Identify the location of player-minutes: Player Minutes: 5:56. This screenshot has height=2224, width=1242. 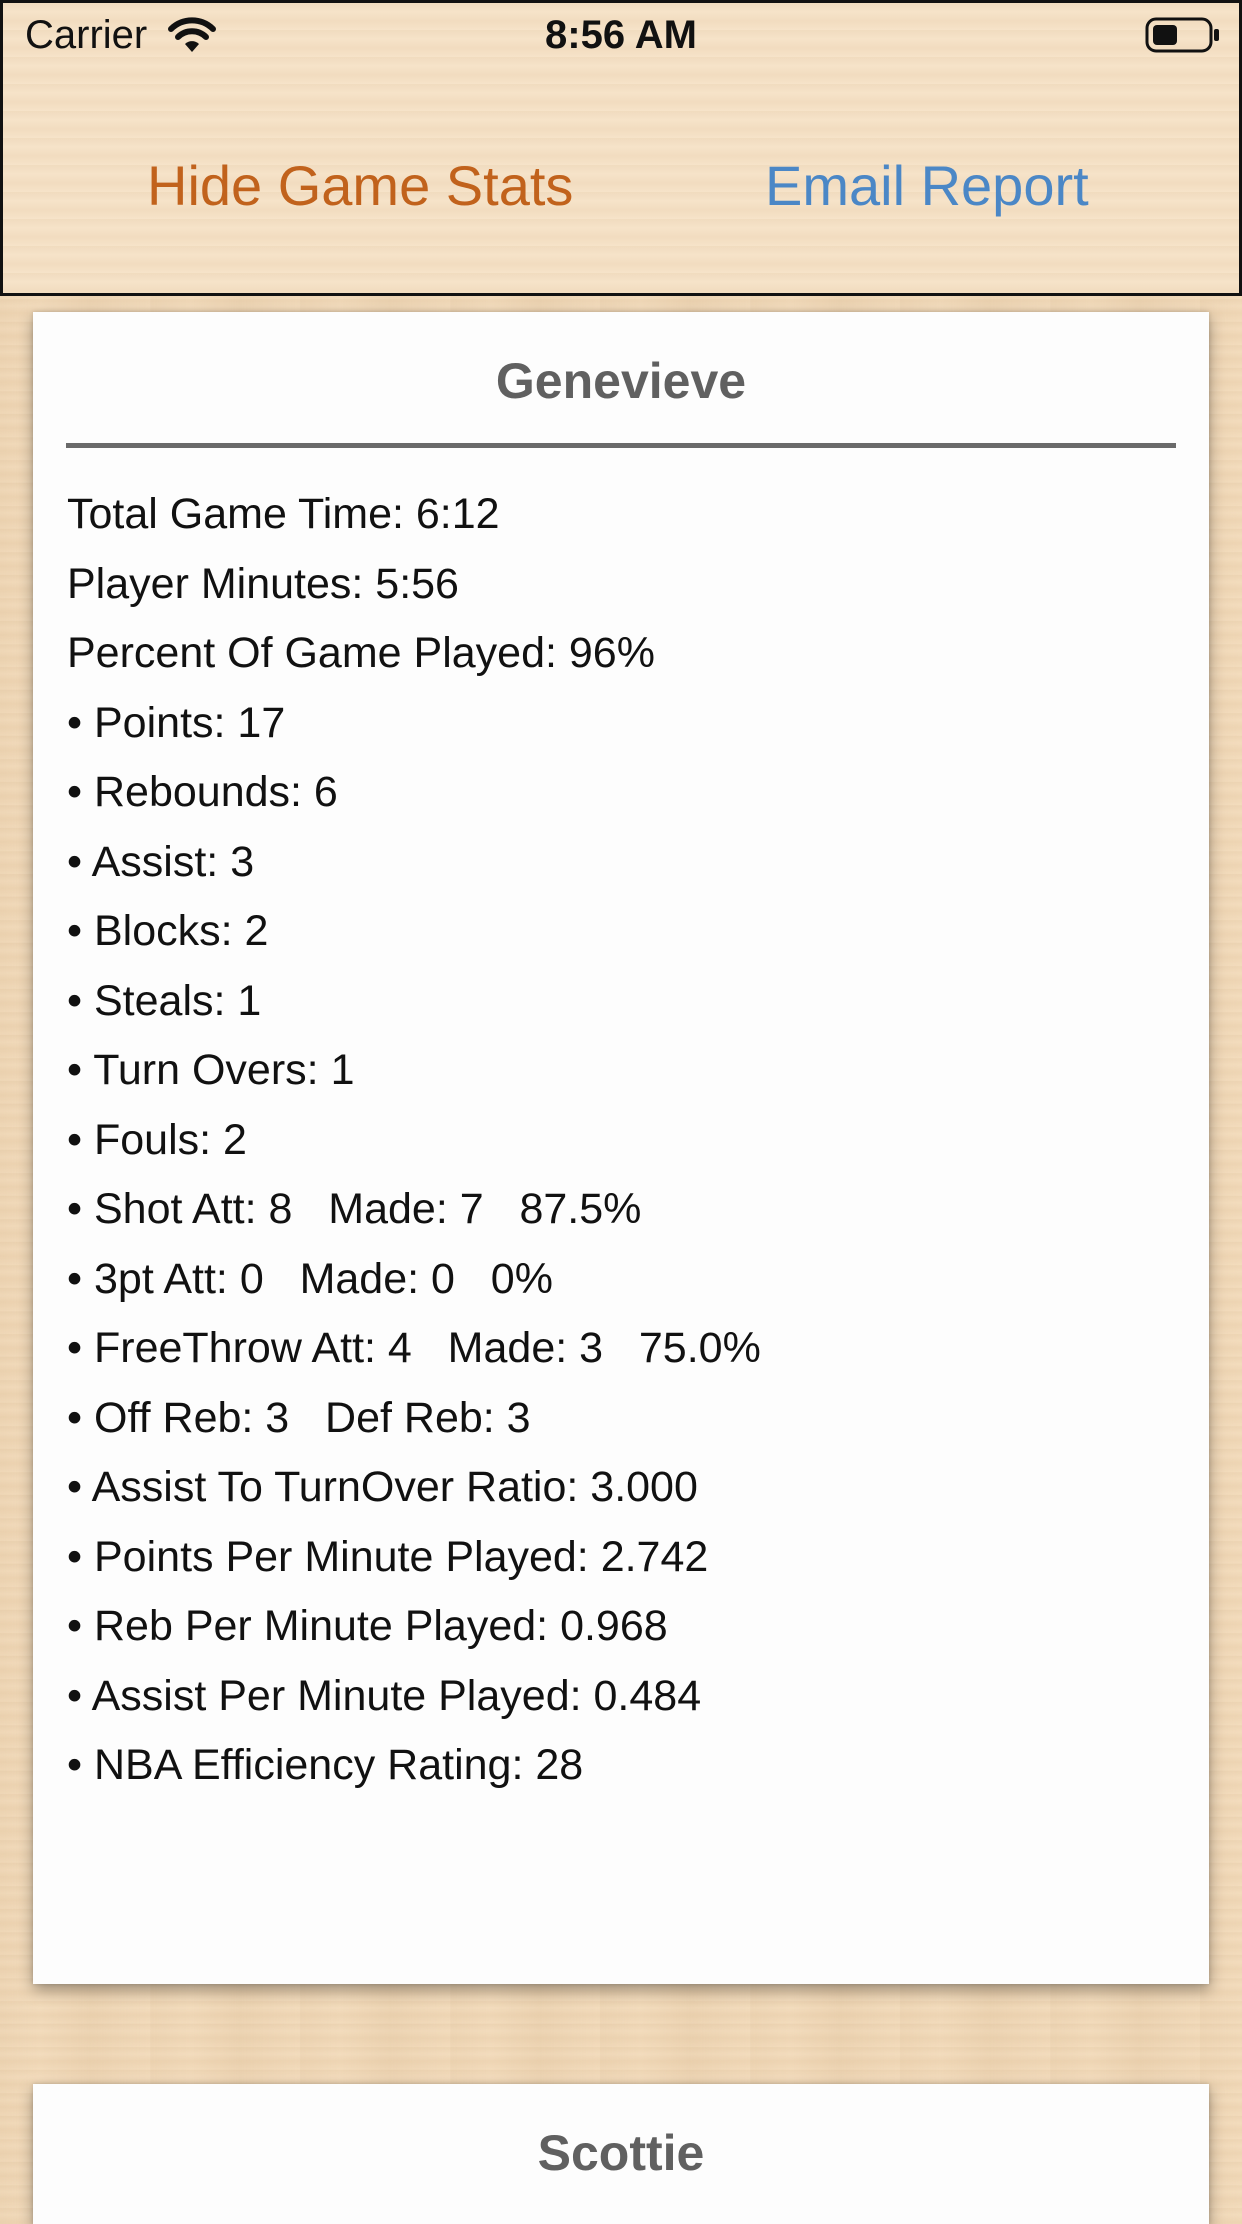
(263, 583).